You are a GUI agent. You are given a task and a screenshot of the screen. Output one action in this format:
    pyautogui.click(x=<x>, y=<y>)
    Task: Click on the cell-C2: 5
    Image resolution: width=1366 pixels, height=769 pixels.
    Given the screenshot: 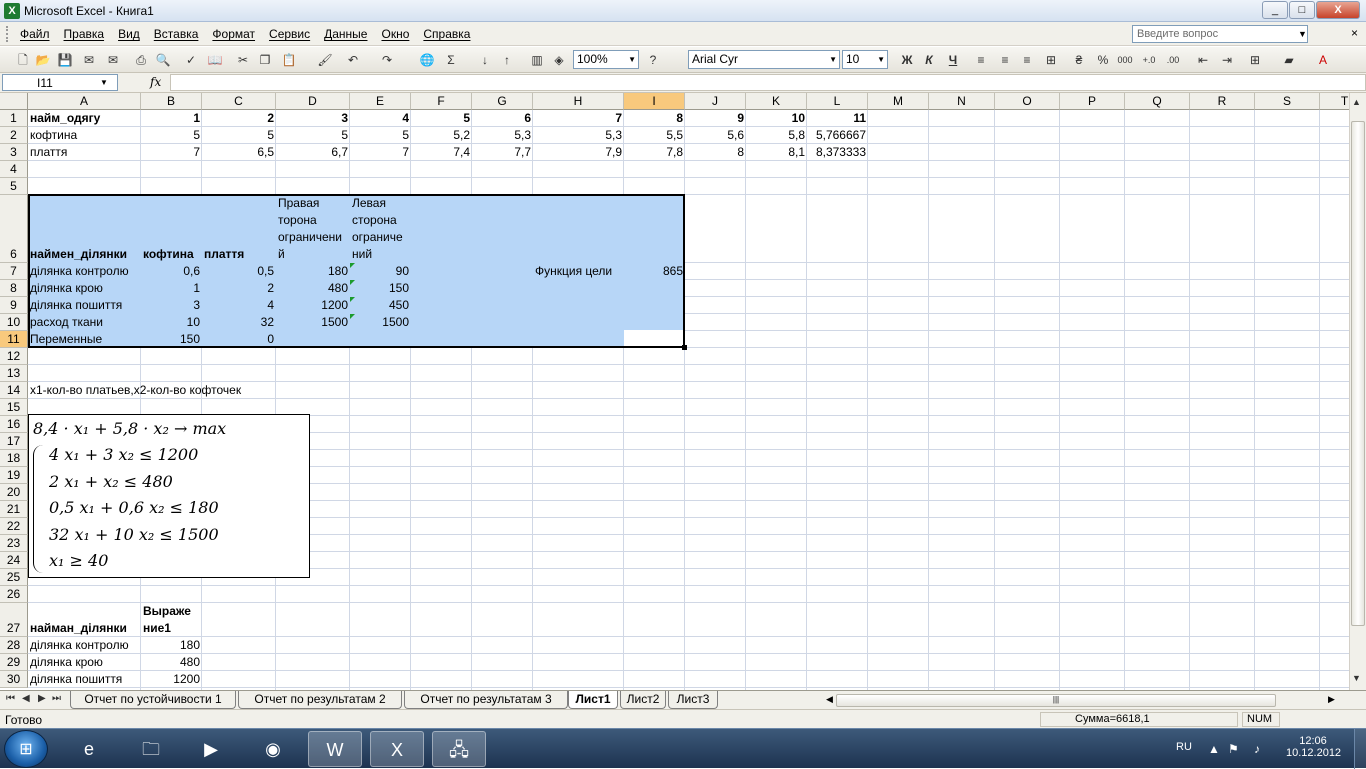 What is the action you would take?
    pyautogui.click(x=239, y=135)
    